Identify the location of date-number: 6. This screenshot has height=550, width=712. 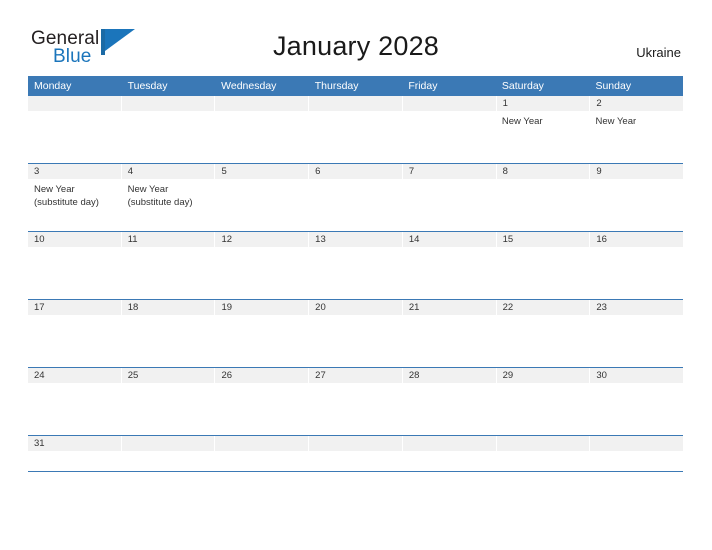
(356, 171).